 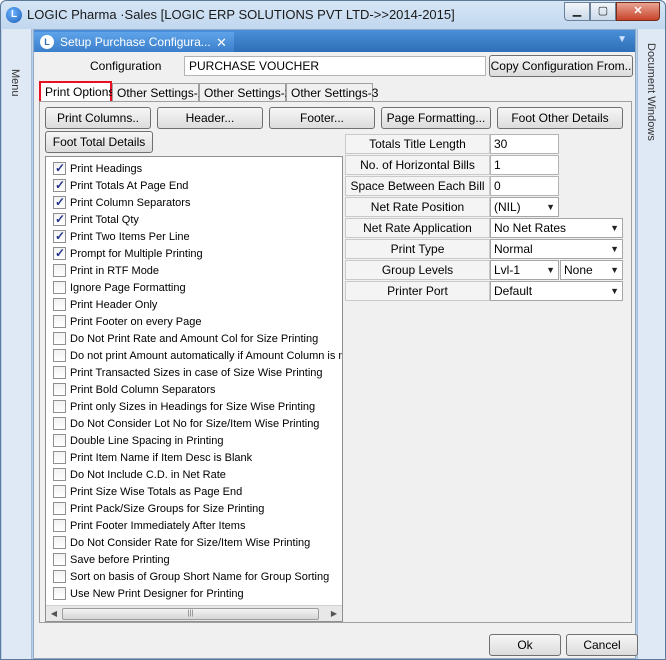 I want to click on close-icon: ✕, so click(x=638, y=11).